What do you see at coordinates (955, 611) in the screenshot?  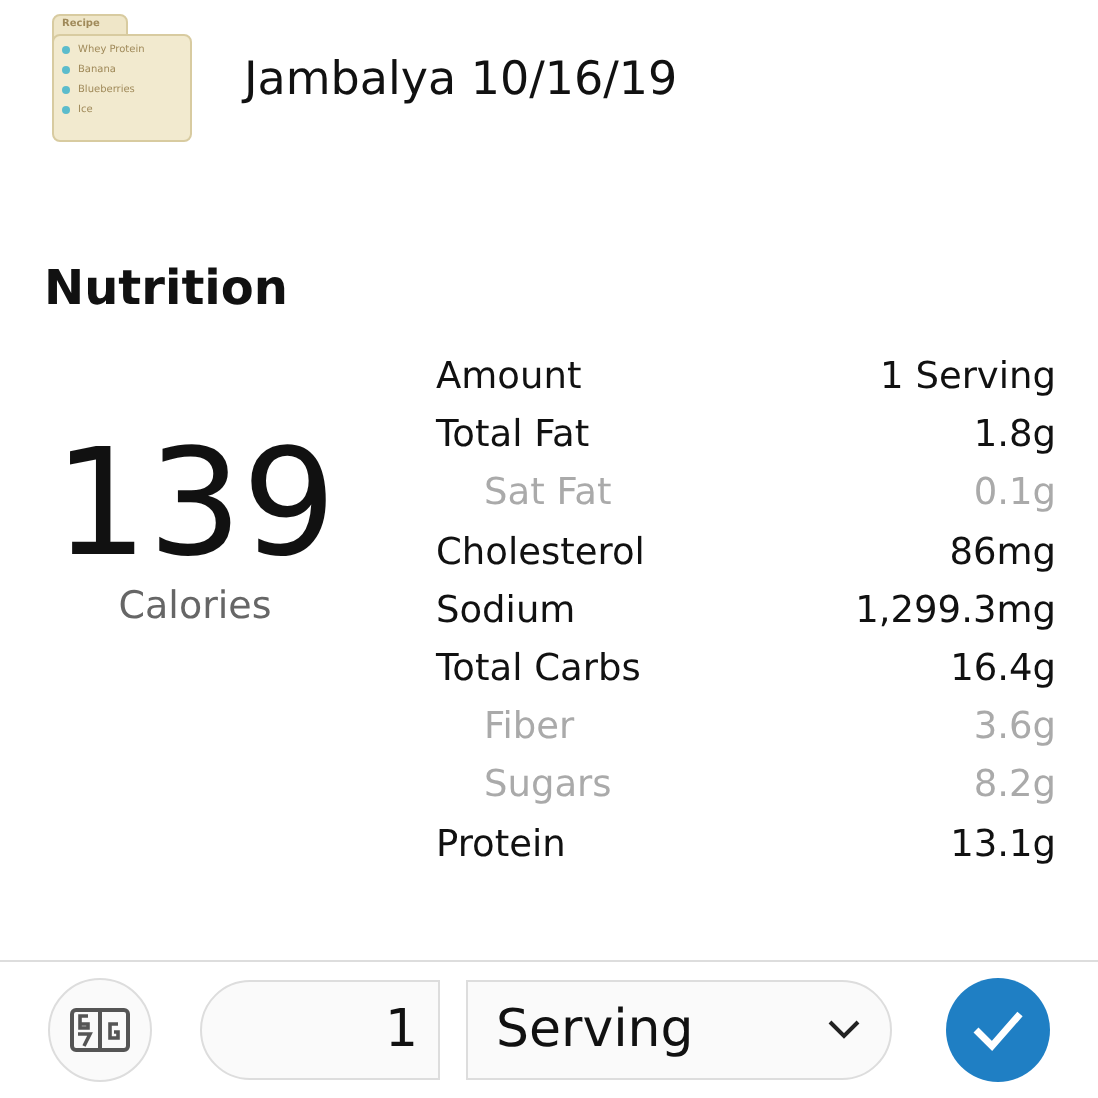 I see `nutrient-value: 1,299.3mg` at bounding box center [955, 611].